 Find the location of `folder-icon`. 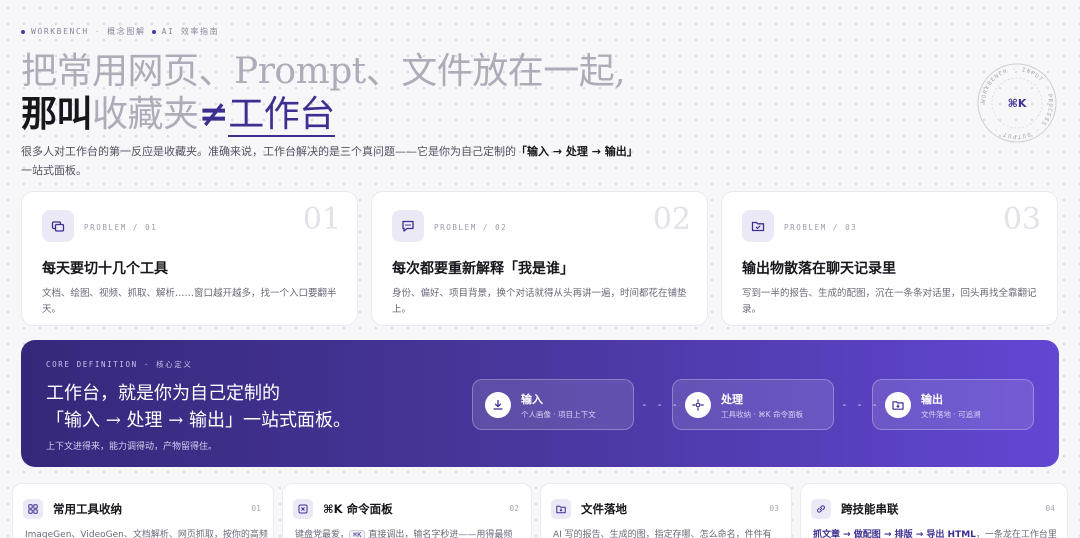

folder-icon is located at coordinates (561, 509).